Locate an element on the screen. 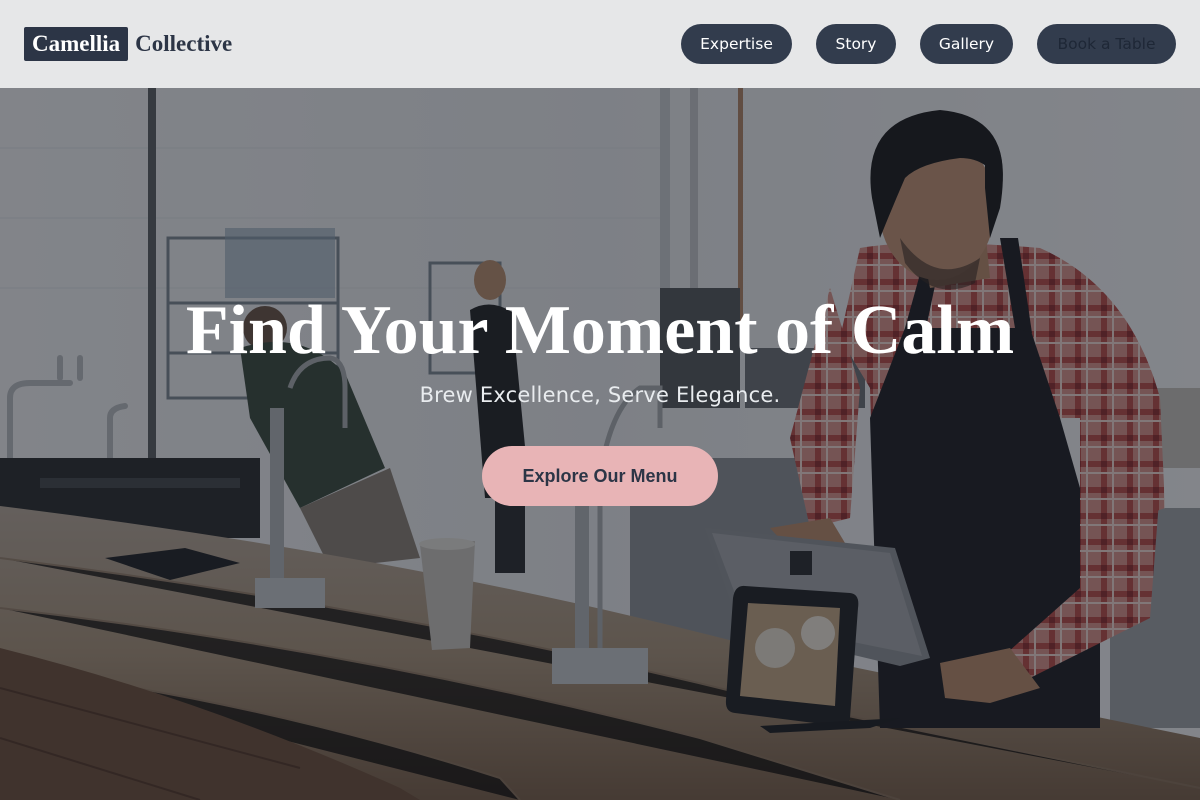 Image resolution: width=1200 pixels, height=800 pixels. explore-menu-button: Explore Our Menu is located at coordinates (600, 476).